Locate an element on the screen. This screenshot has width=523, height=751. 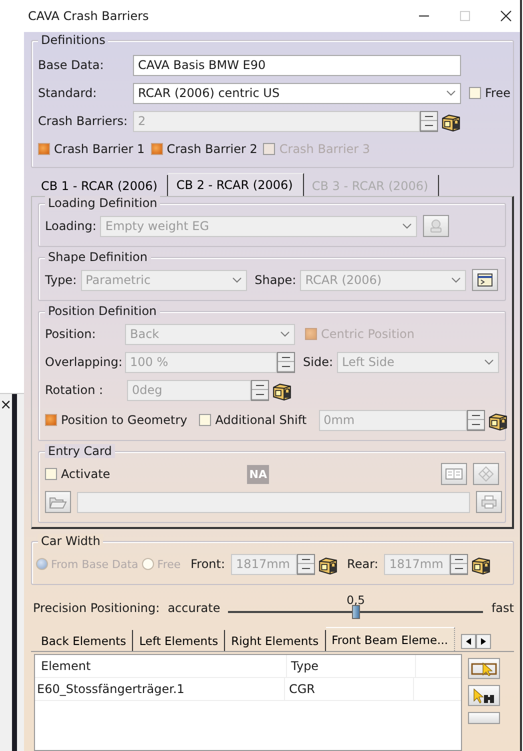
group-title: Definitions is located at coordinates (73, 40).